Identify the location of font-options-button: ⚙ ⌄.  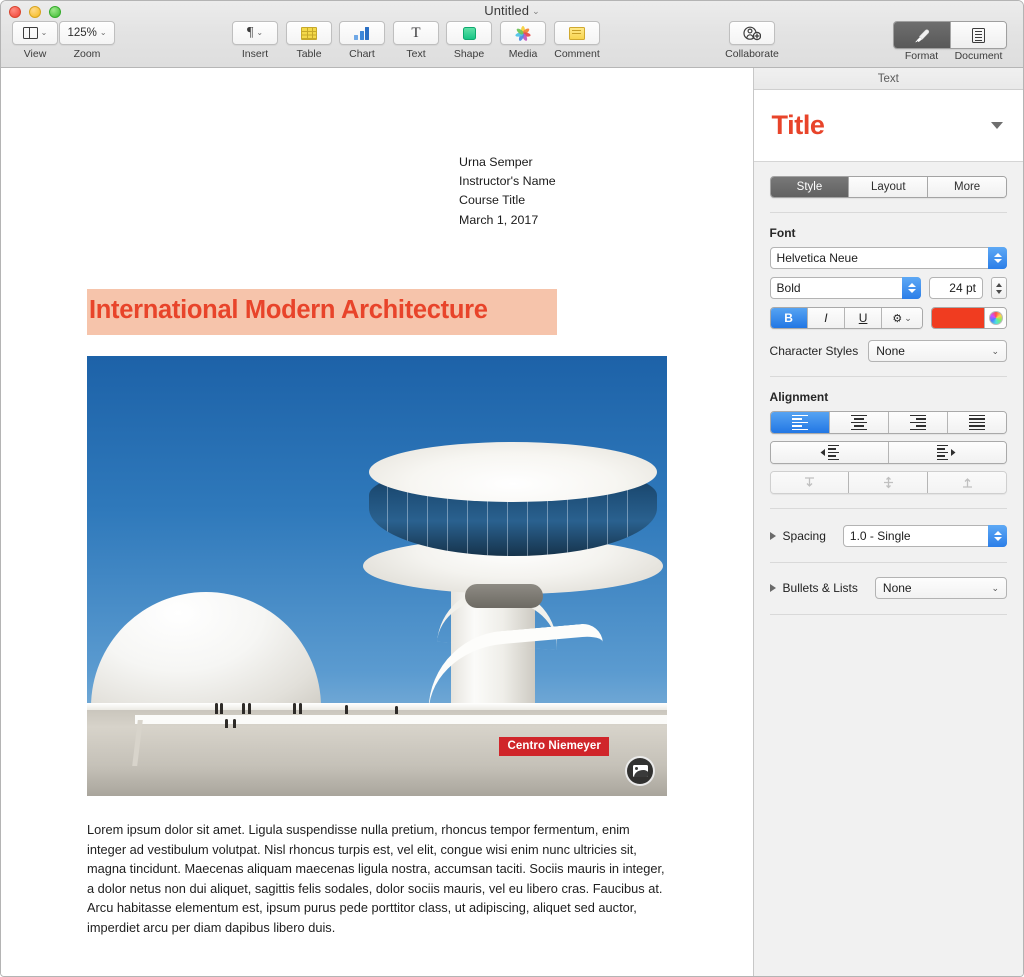
(901, 318).